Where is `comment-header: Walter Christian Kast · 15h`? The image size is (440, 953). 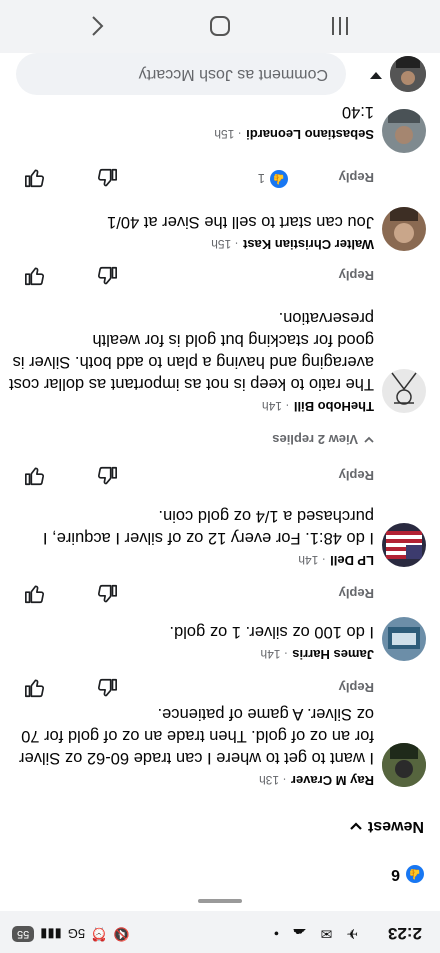 comment-header: Walter Christian Kast · 15h is located at coordinates (292, 244).